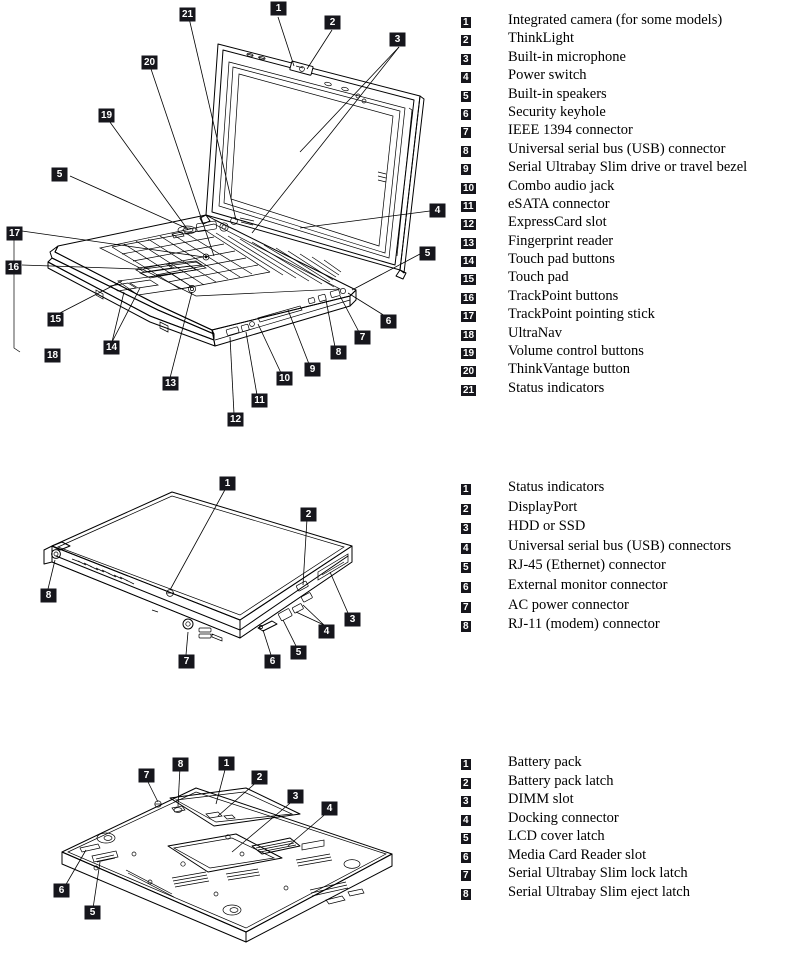  I want to click on legend-item: 1 Integrated camera (for some models), so click(604, 21).